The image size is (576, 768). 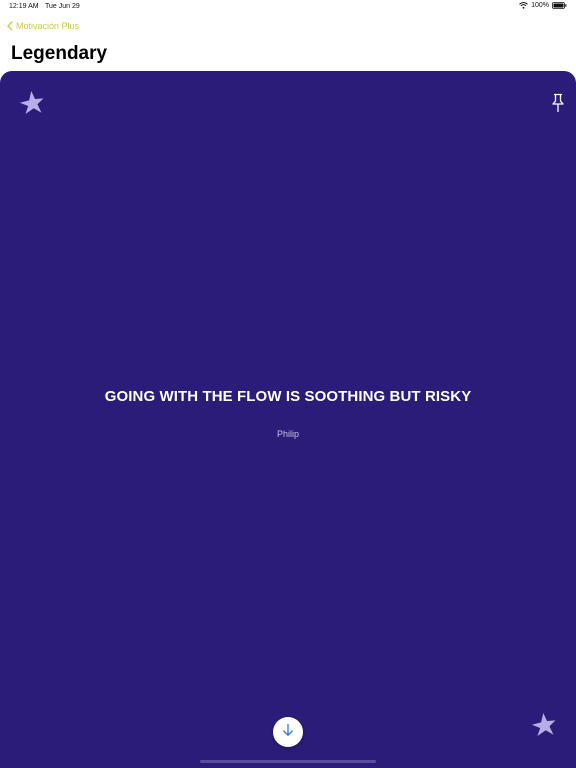 I want to click on quote-author: Philip, so click(x=287, y=434).